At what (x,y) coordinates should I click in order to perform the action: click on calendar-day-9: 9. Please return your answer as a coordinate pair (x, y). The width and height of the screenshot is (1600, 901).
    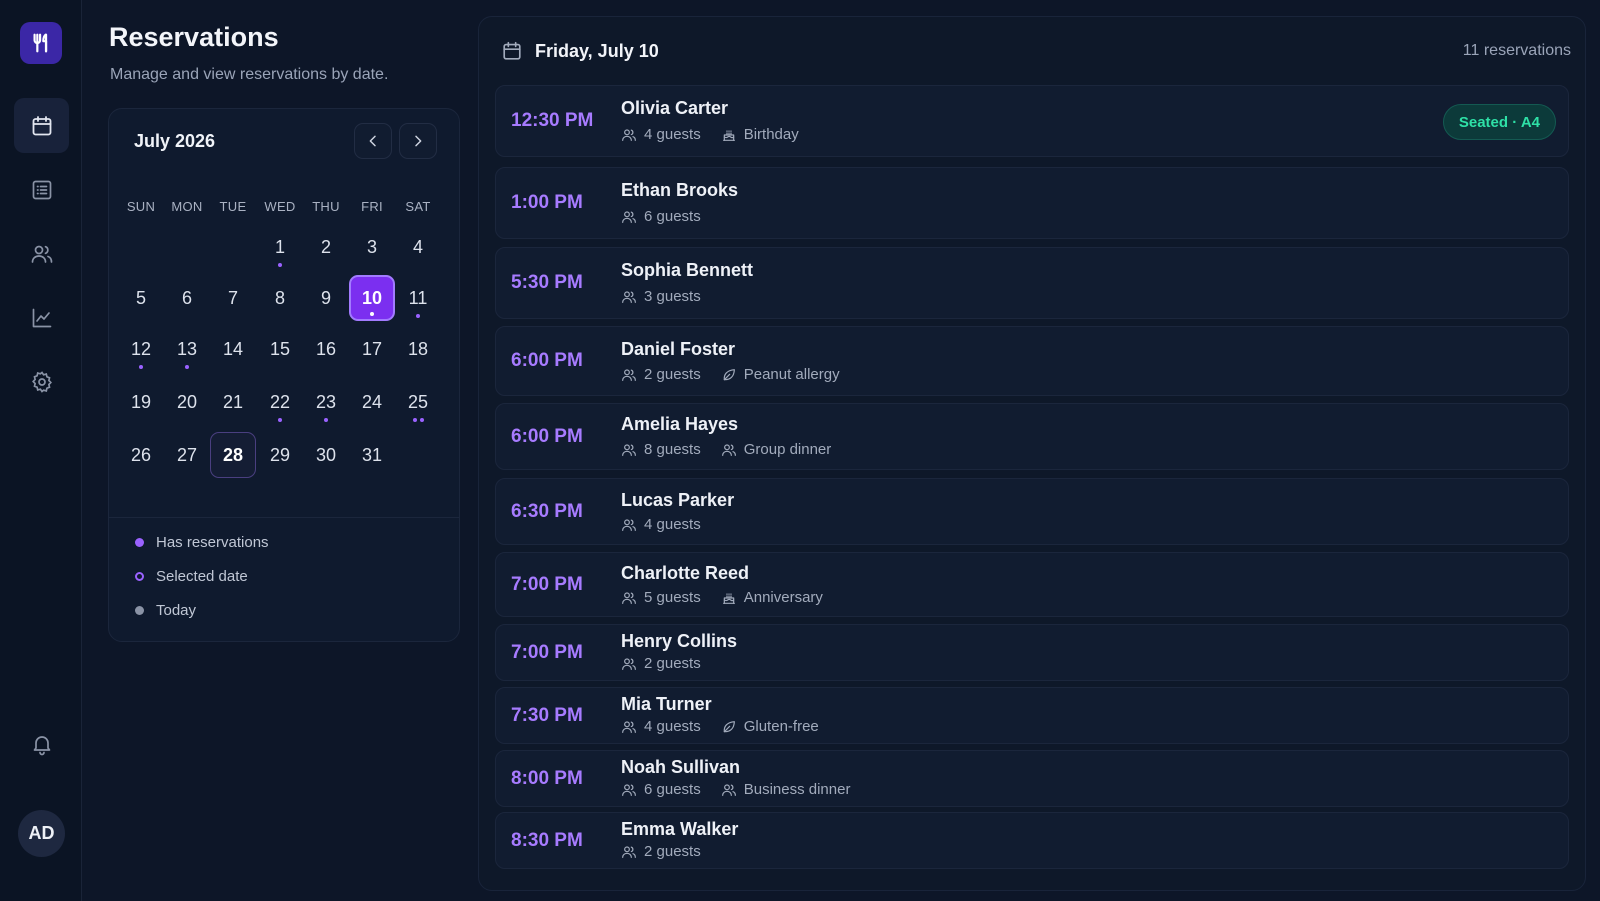
    Looking at the image, I should click on (326, 298).